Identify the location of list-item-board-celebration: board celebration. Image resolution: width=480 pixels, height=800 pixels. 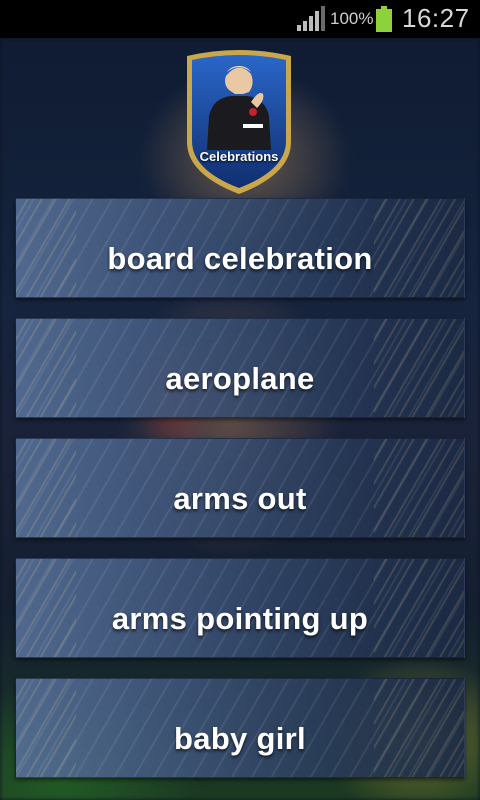
(240, 248).